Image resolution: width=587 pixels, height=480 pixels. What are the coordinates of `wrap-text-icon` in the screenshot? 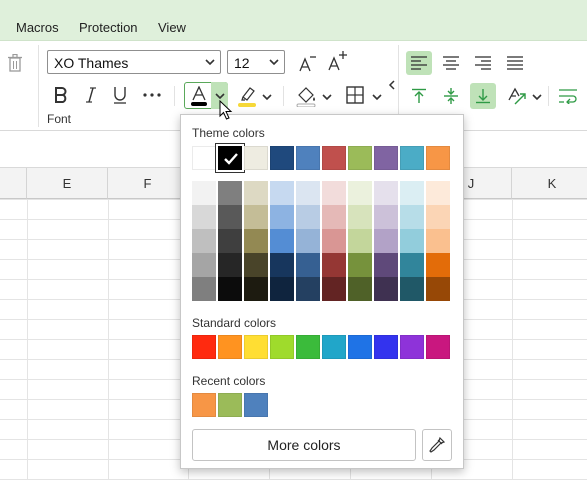 It's located at (568, 96).